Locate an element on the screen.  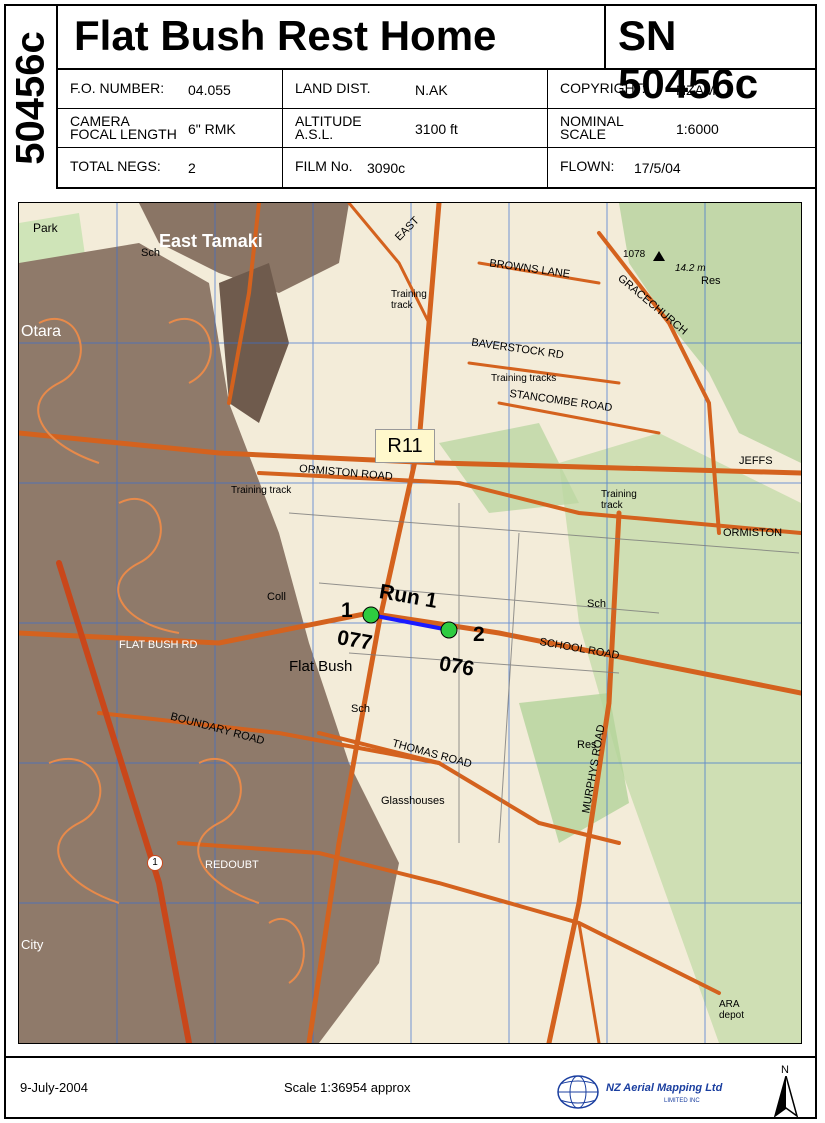
land-dist-label: LAND DIST. is located at coordinates (333, 88).